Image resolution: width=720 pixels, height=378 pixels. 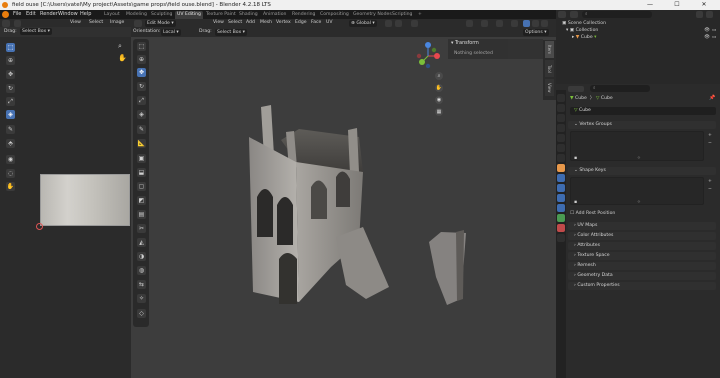 What do you see at coordinates (677, 5) in the screenshot?
I see `maximize-button: ☐` at bounding box center [677, 5].